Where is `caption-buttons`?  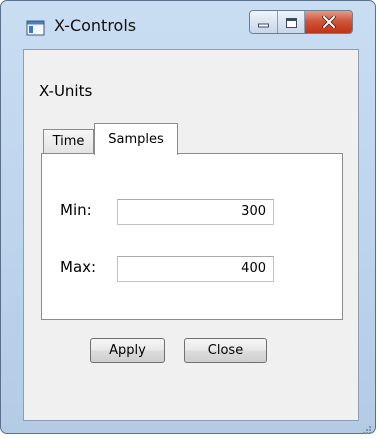
caption-buttons is located at coordinates (301, 22).